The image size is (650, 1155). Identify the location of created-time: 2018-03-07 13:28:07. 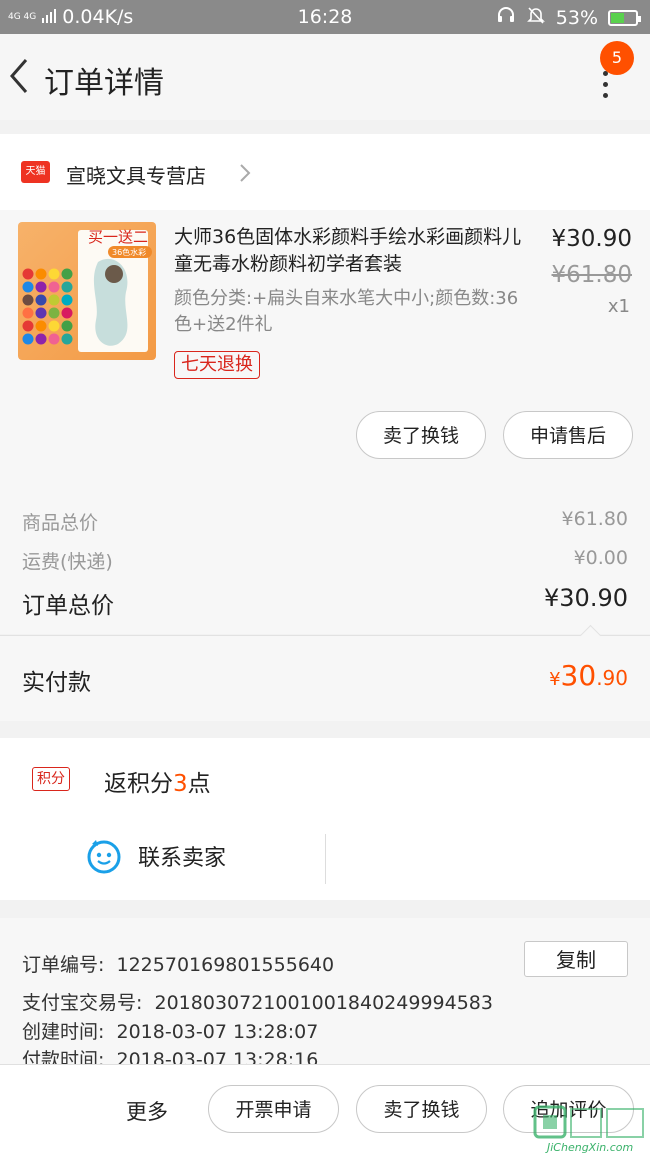
(217, 1032).